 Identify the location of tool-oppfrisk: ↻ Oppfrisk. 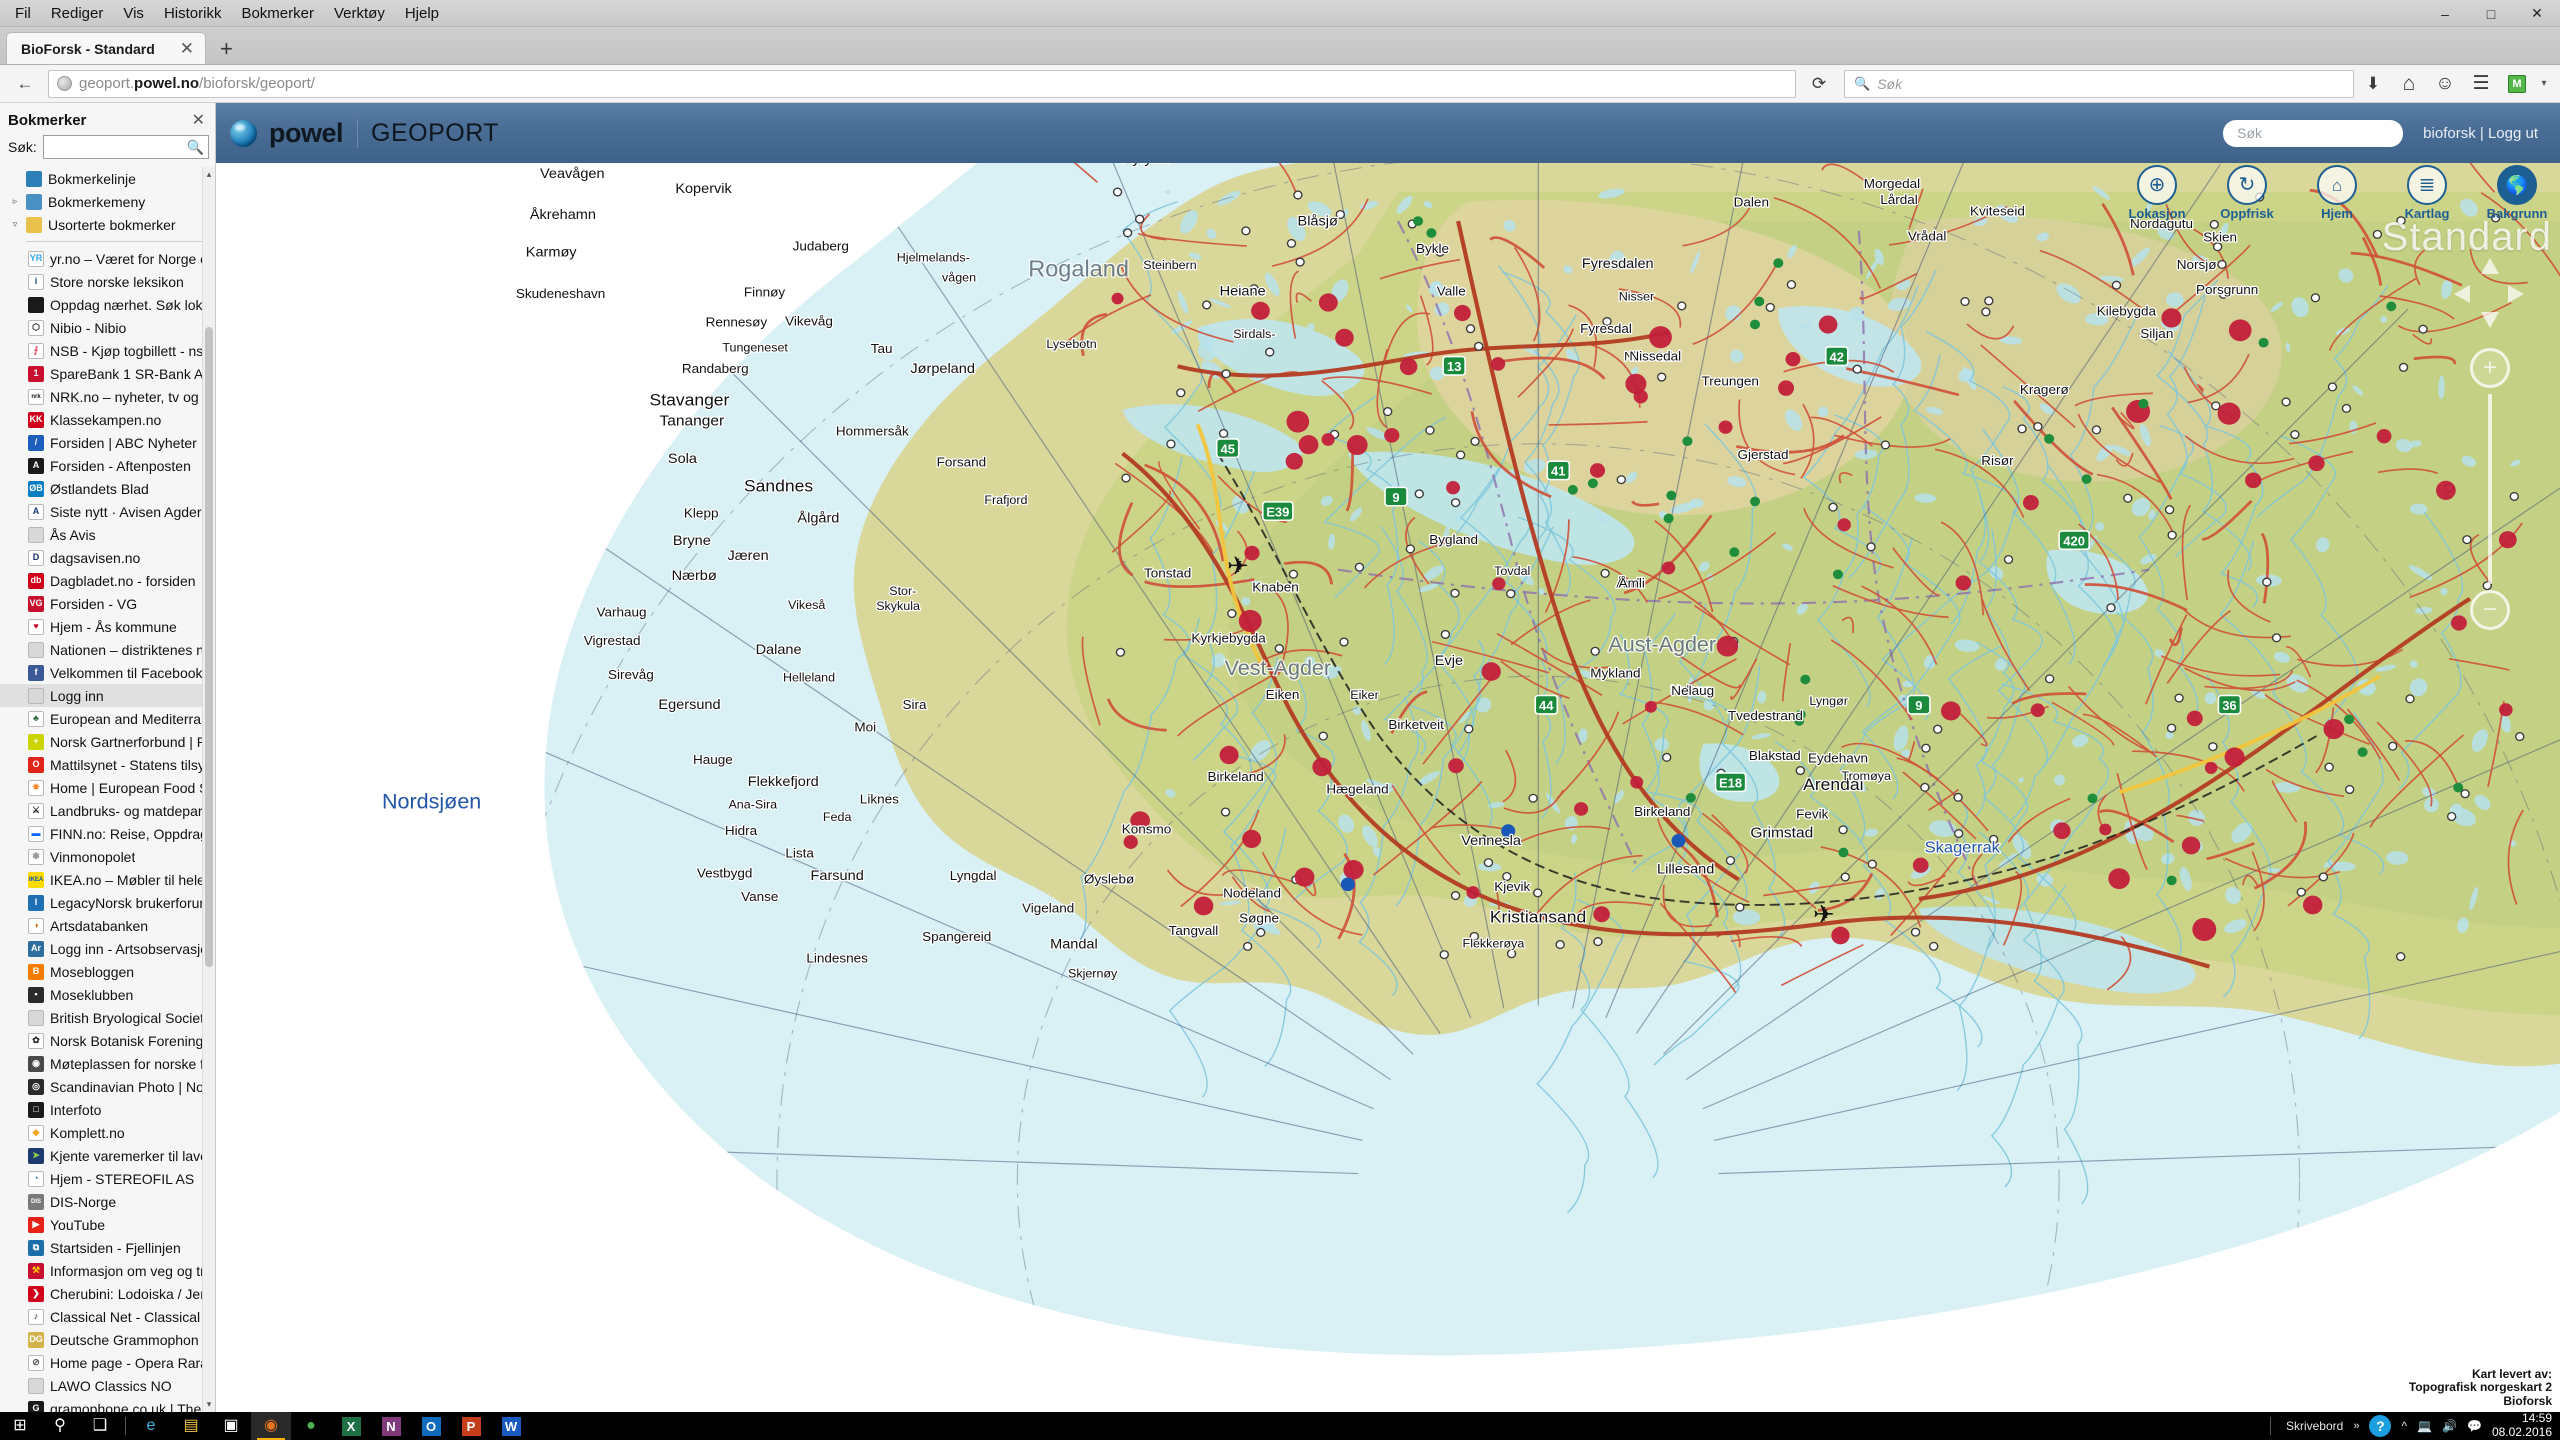
(2247, 193).